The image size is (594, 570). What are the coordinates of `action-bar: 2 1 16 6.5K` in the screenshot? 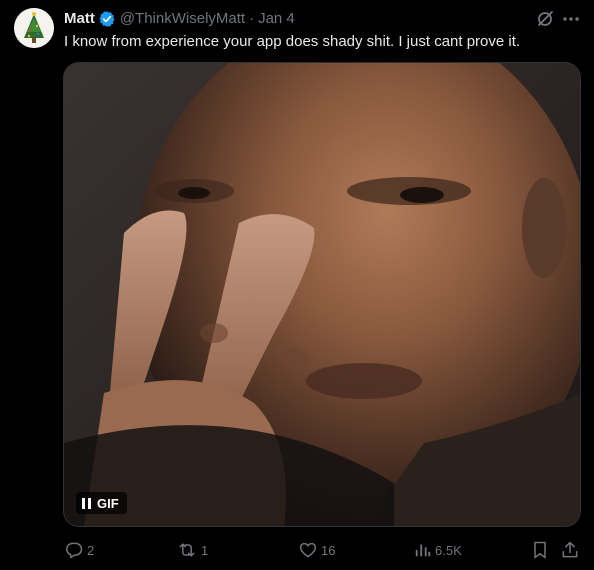 It's located at (322, 550).